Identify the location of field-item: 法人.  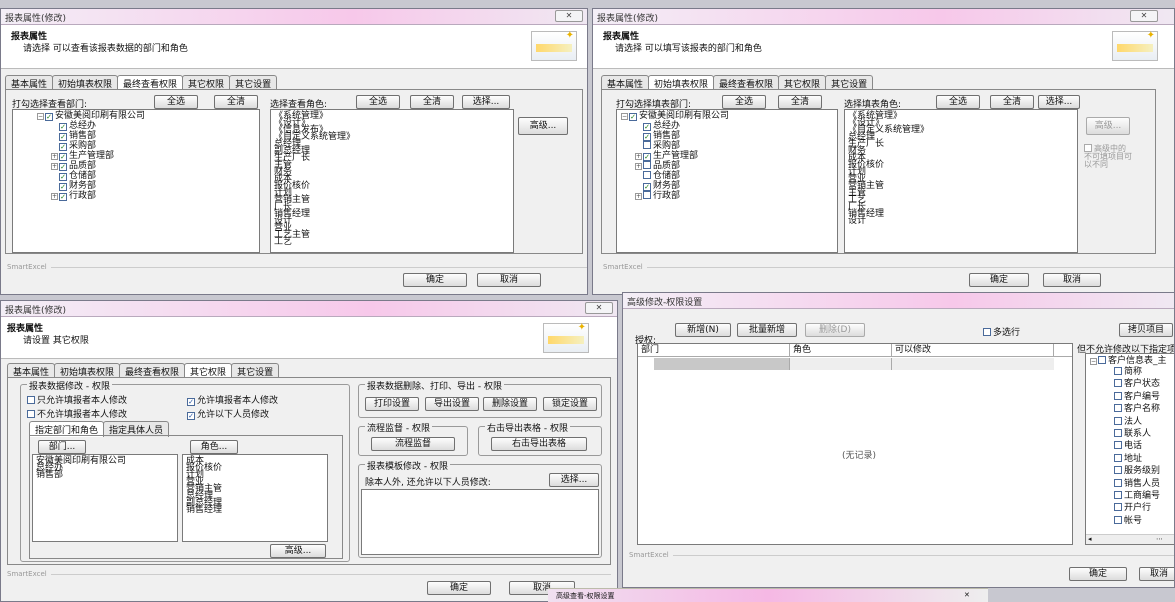
(1144, 422).